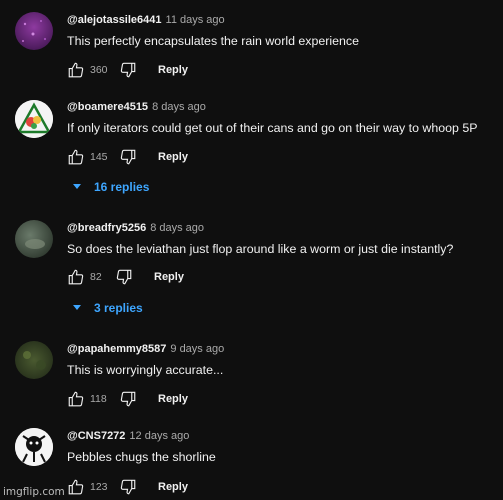  I want to click on comment-actions: 360 Reply, so click(127, 70).